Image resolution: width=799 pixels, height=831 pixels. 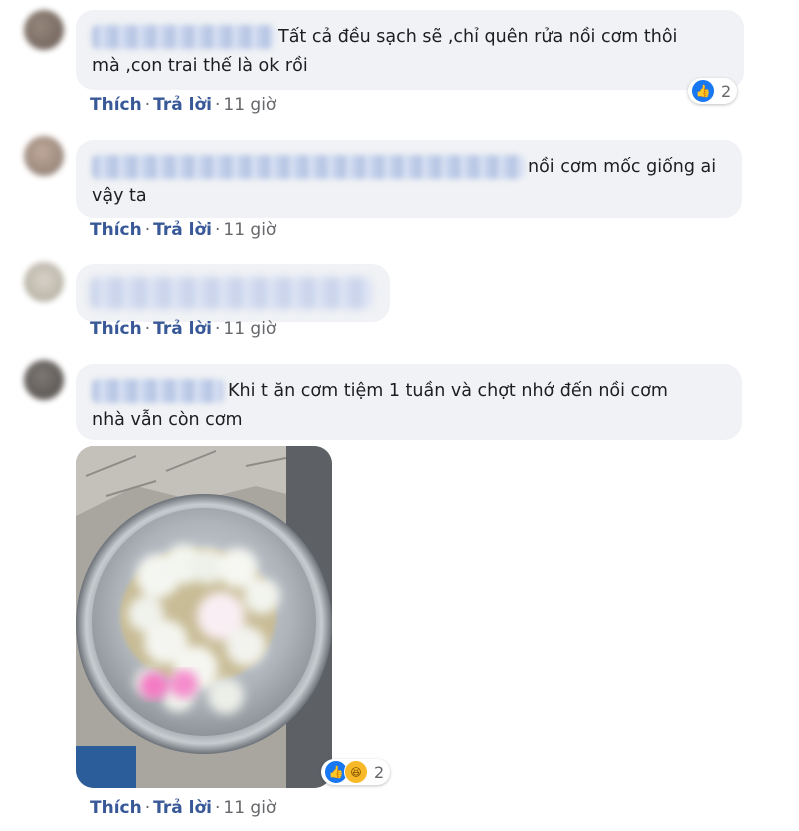 I want to click on reaction-summary: 👍 2, so click(x=713, y=91).